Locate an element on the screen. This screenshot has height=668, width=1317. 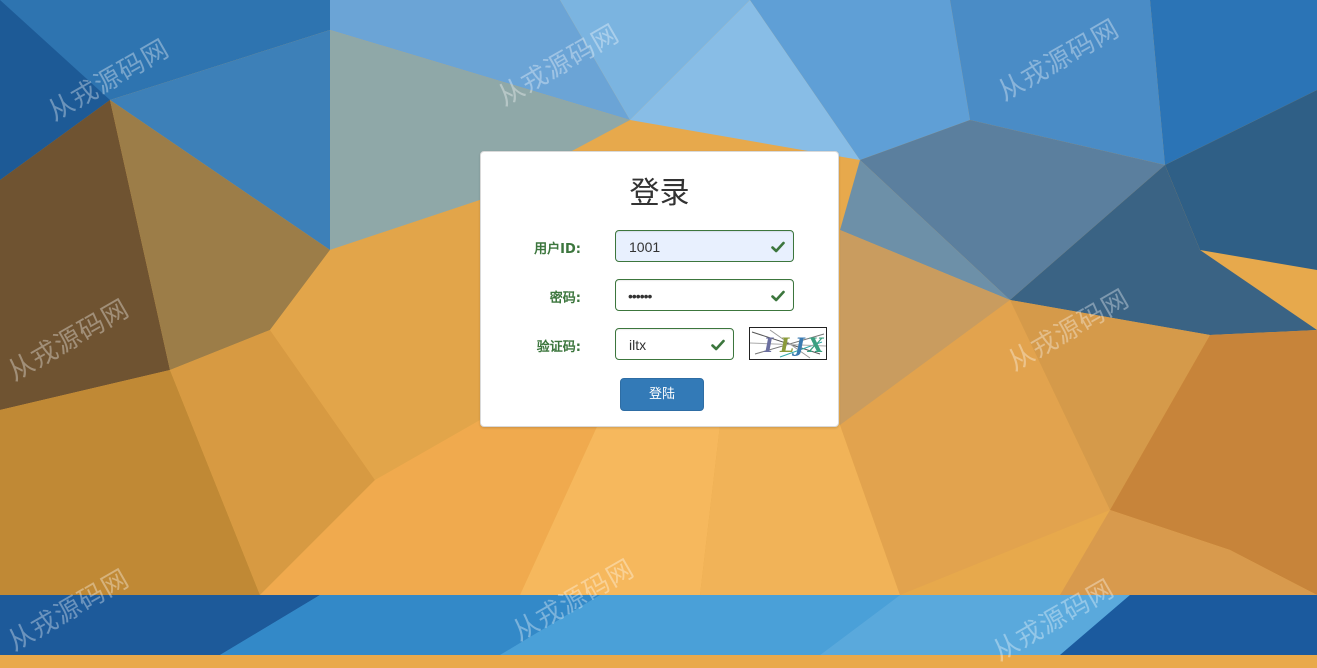
svg-text: L is located at coordinates (786, 345).